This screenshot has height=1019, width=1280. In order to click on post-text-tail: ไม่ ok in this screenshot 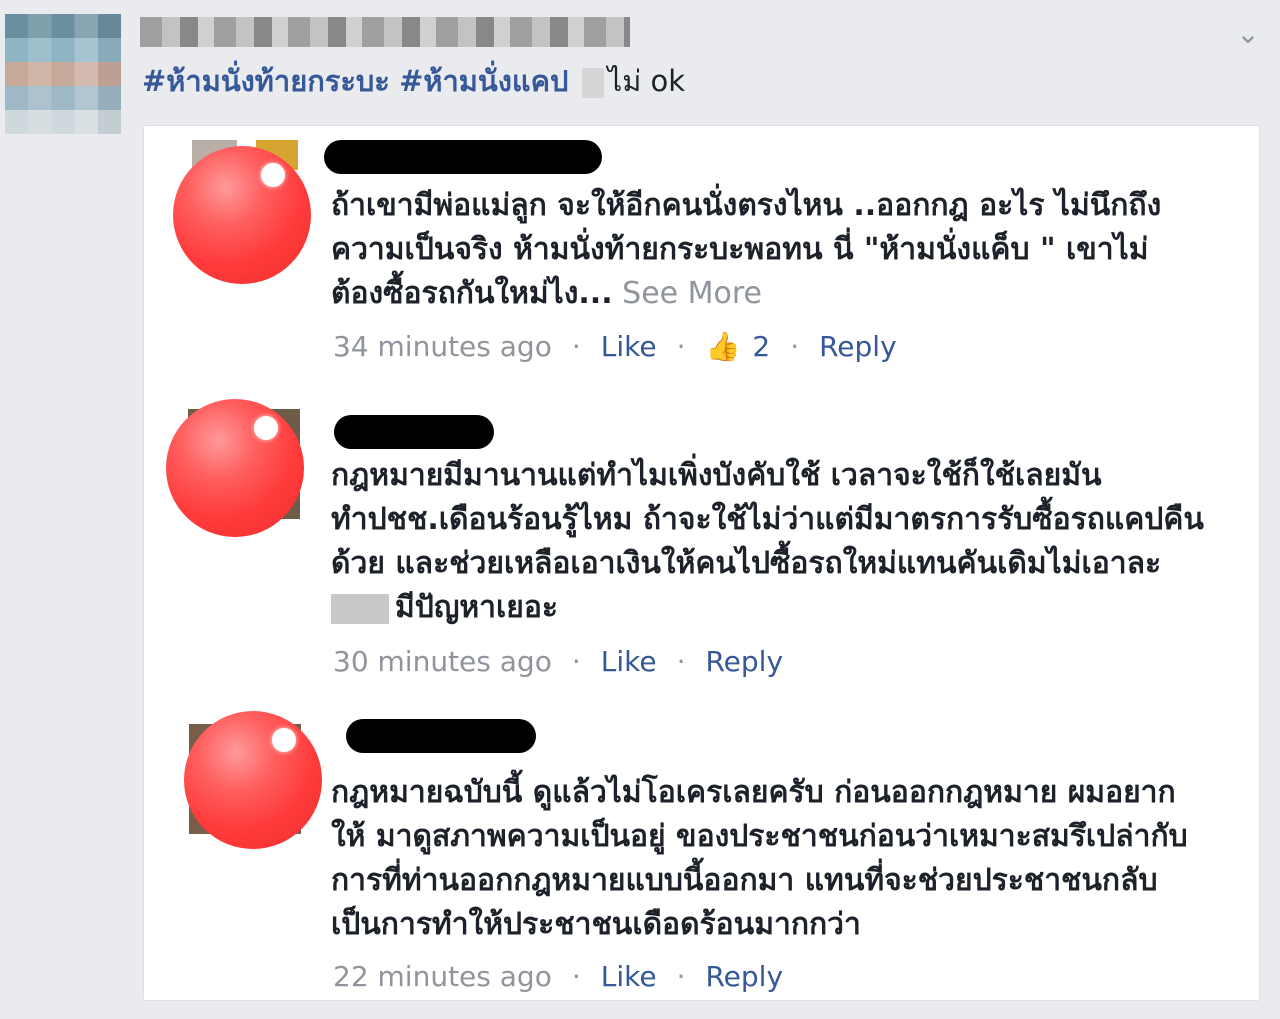, I will do `click(646, 81)`.